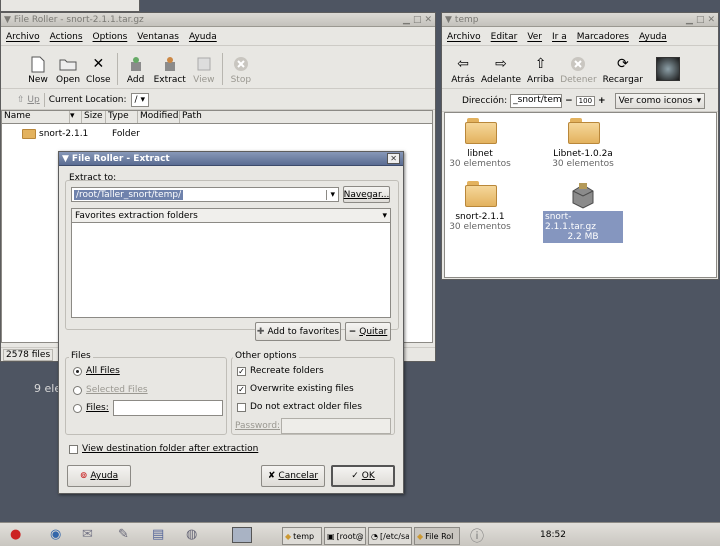  I want to click on column-name: Name, so click(36, 117).